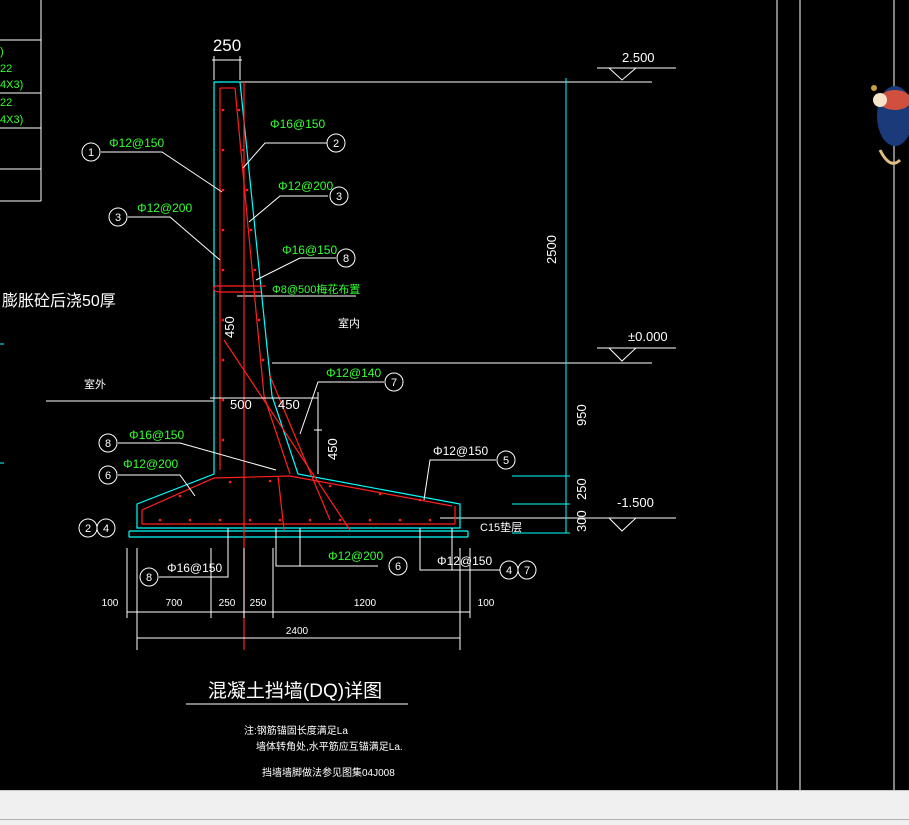 Image resolution: width=909 pixels, height=825 pixels. I want to click on elevation-zero: ±0.000, so click(648, 336).